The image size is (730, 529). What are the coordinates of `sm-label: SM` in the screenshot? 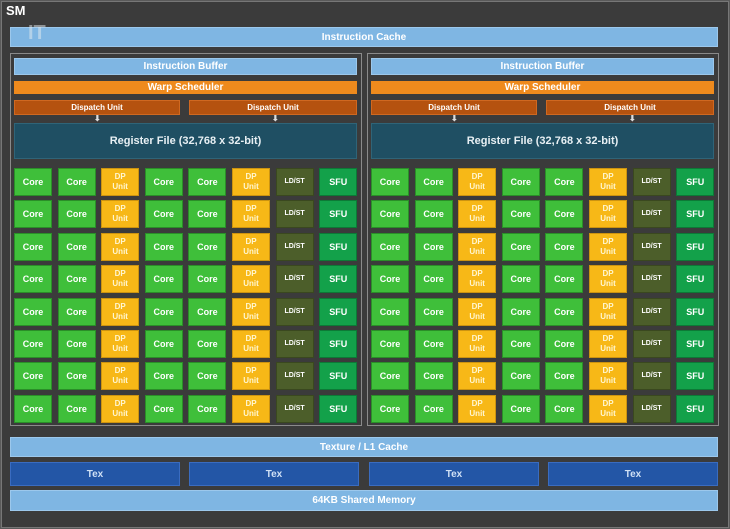 It's located at (16, 10).